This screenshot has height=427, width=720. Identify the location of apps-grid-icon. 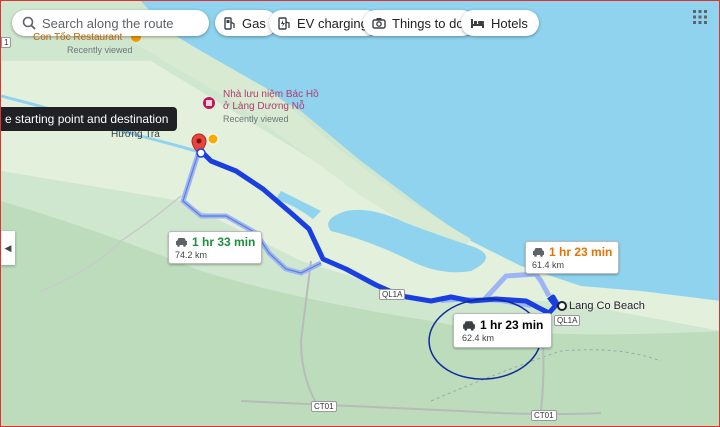
(700, 17).